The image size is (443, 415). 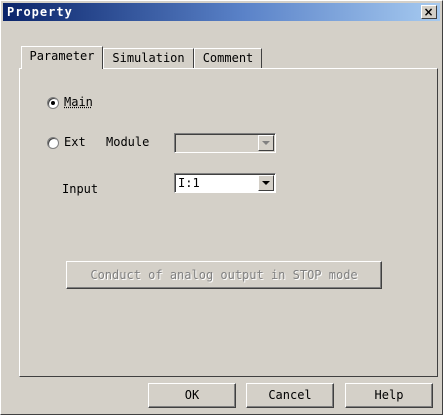 I want to click on main-radio, so click(x=53, y=103).